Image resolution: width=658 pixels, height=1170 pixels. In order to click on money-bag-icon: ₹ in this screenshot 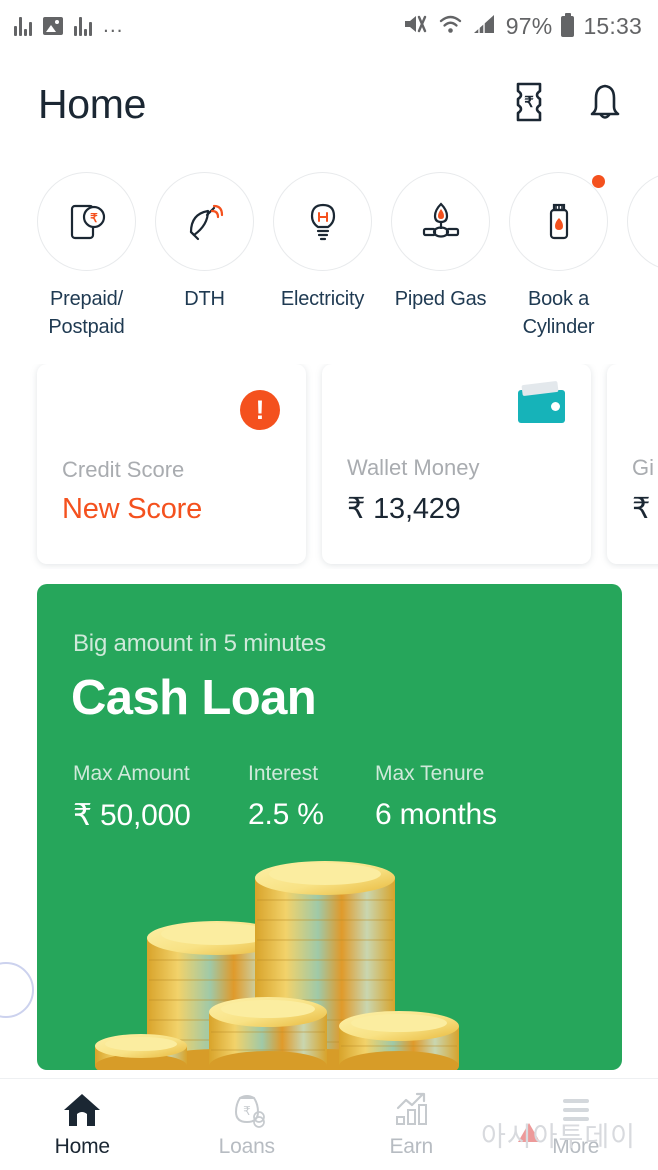, I will do `click(249, 1111)`.